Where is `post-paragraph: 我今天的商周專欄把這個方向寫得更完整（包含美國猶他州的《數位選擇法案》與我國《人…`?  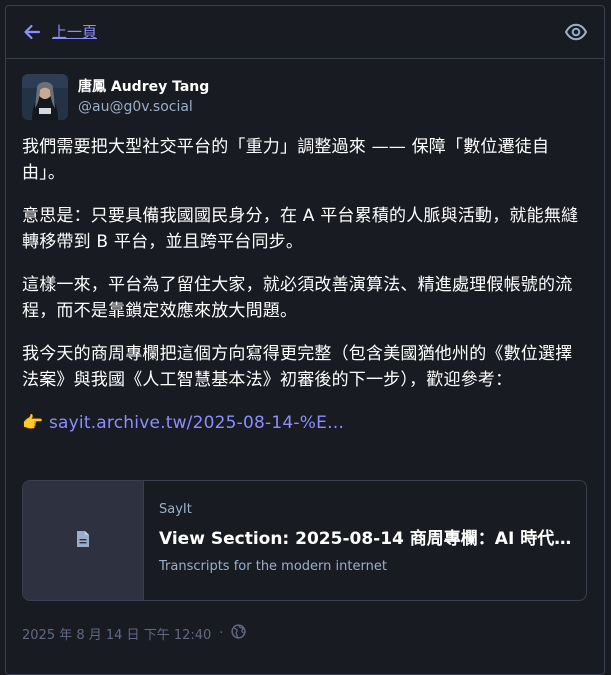
post-paragraph: 我今天的商周專欄把這個方向寫得更完整（包含美國猶他州的《數位選擇法案》與我國《人… is located at coordinates (297, 367).